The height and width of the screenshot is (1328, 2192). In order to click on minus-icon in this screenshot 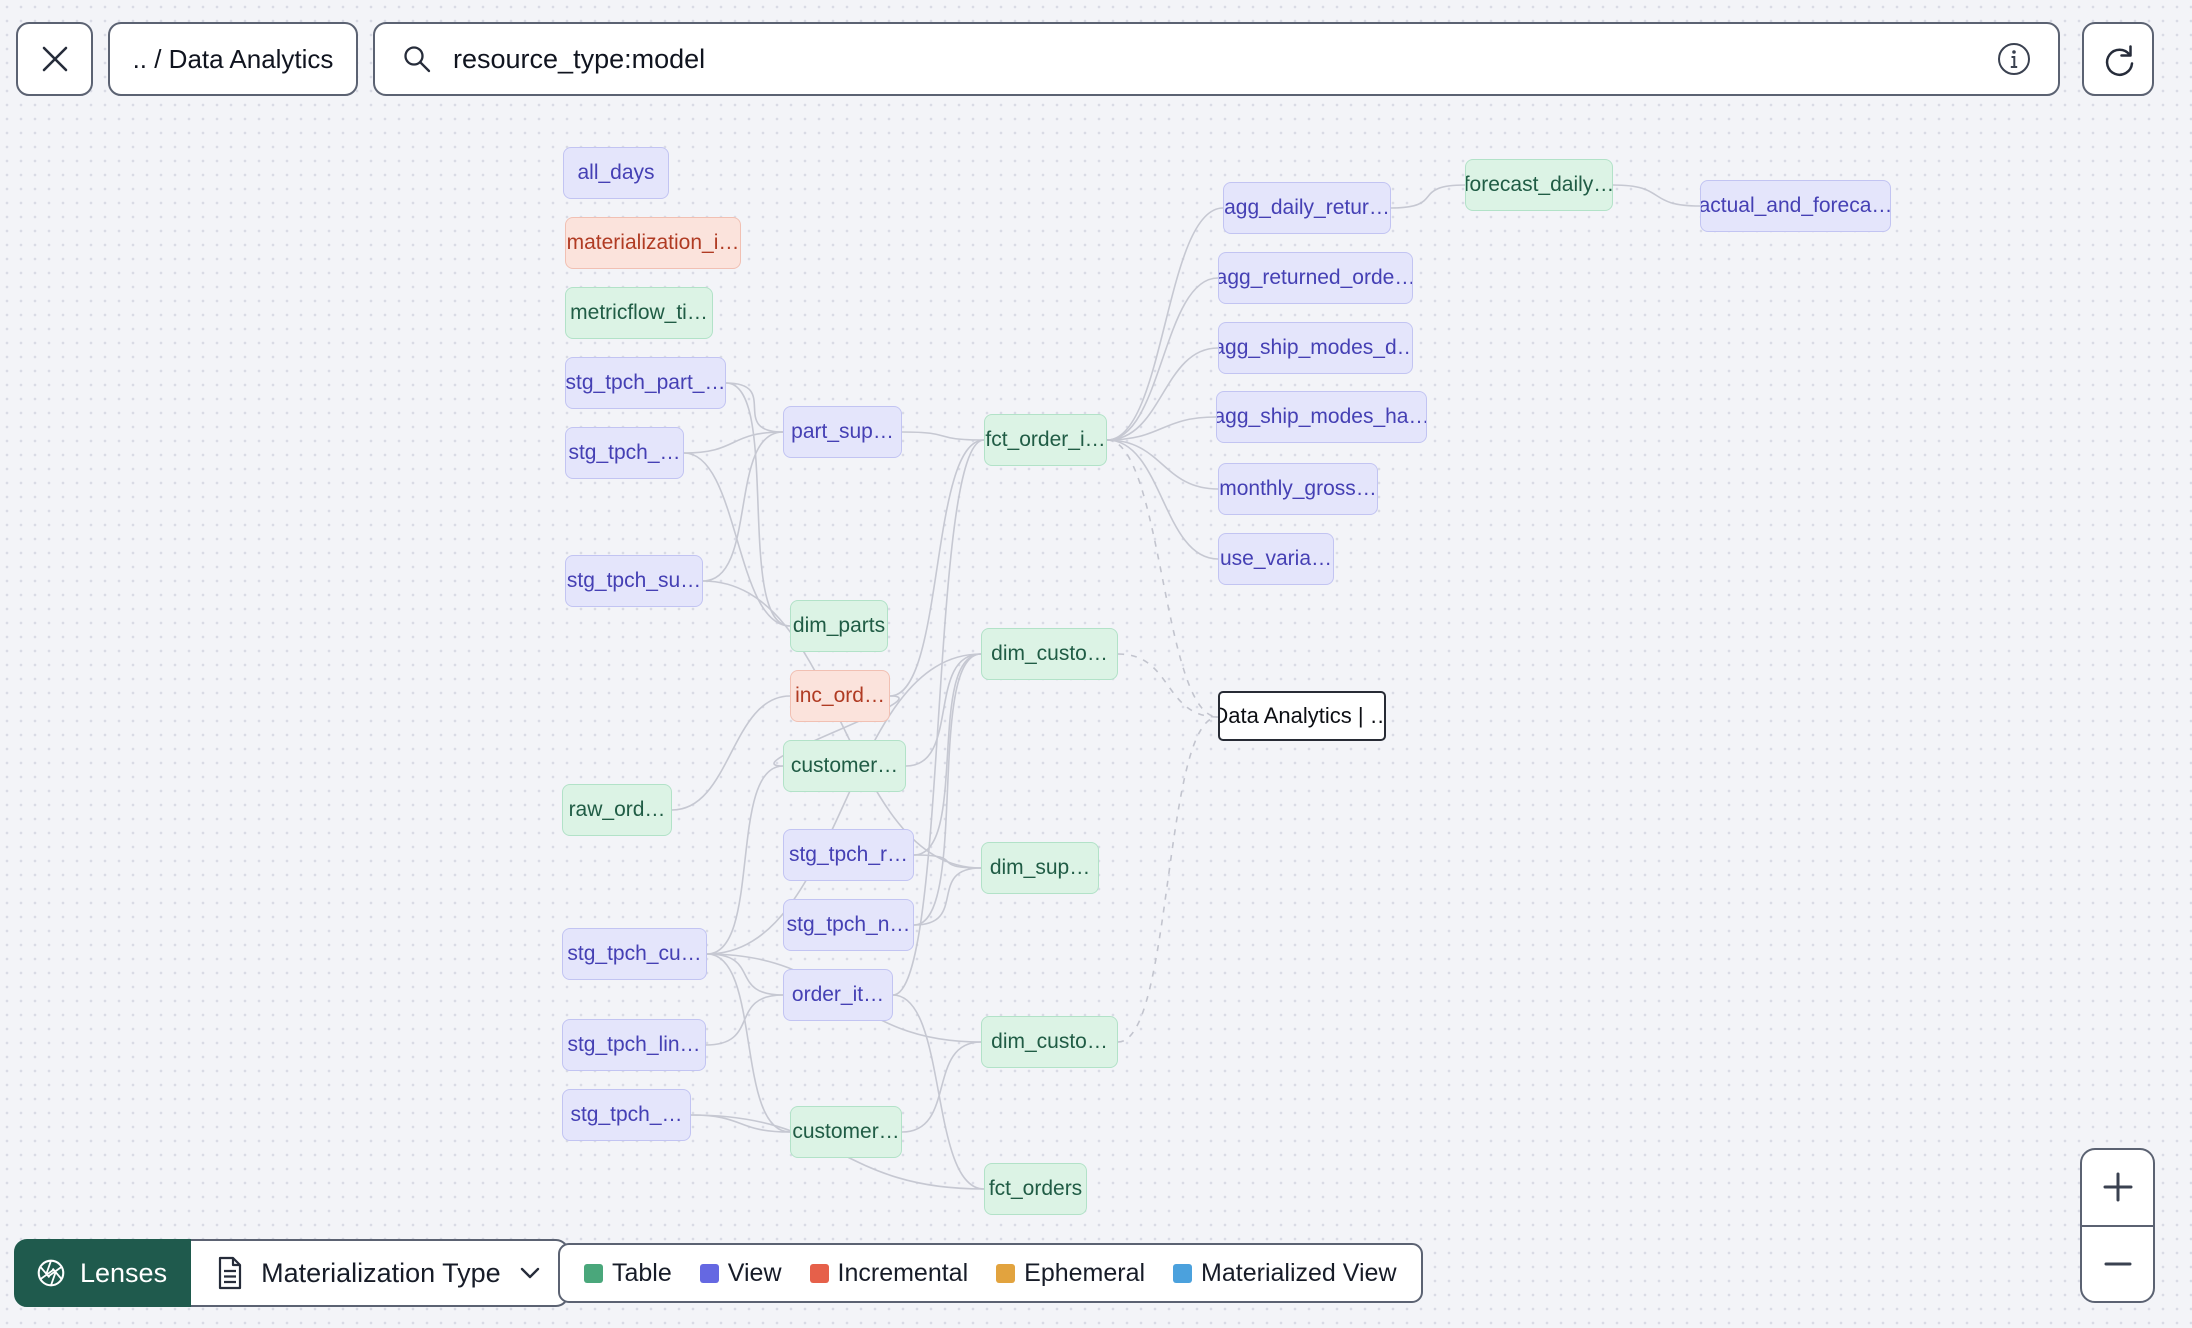, I will do `click(2118, 1264)`.